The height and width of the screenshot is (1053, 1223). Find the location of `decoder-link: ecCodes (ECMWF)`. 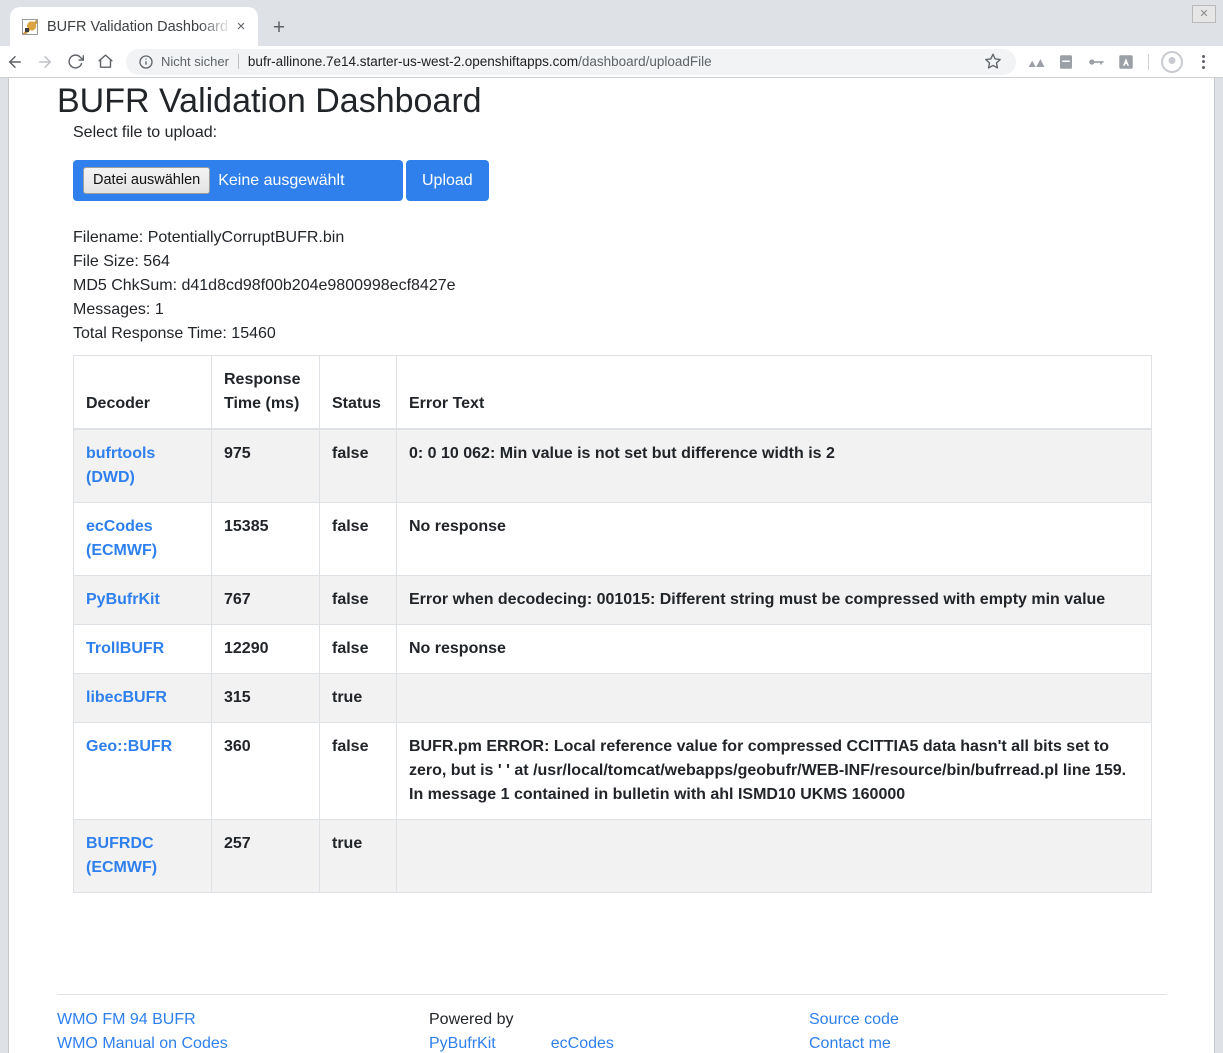

decoder-link: ecCodes (ECMWF) is located at coordinates (142, 539).